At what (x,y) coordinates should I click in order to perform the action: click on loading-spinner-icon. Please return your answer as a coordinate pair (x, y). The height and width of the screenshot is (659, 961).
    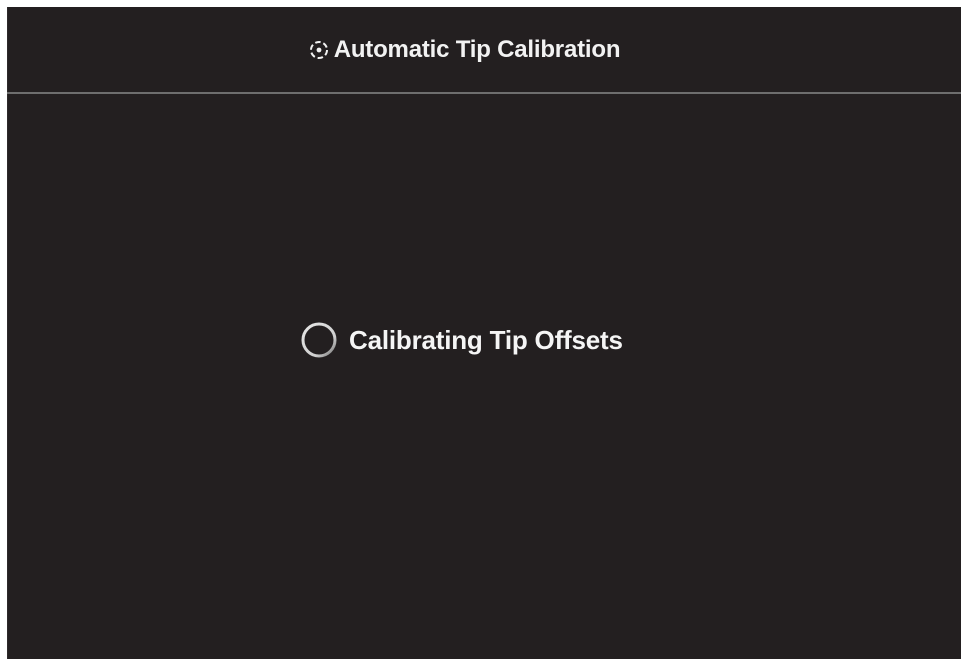
    Looking at the image, I should click on (319, 340).